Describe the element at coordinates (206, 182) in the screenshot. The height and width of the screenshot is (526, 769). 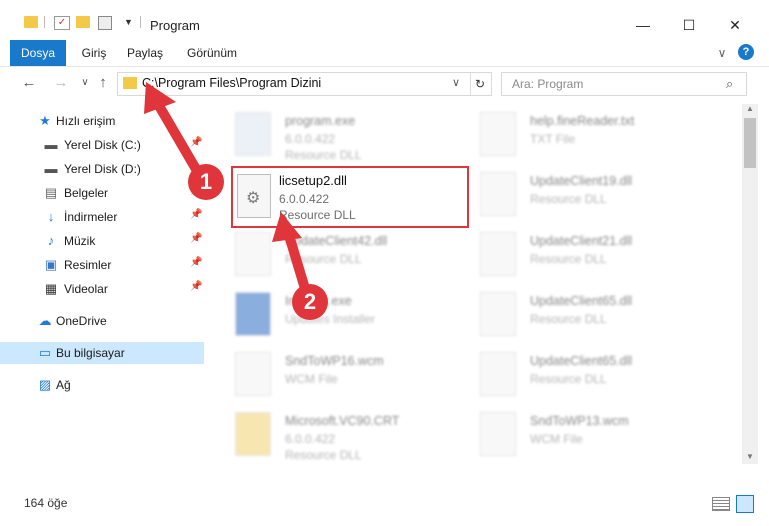
I see `step-1-callout: 1` at that location.